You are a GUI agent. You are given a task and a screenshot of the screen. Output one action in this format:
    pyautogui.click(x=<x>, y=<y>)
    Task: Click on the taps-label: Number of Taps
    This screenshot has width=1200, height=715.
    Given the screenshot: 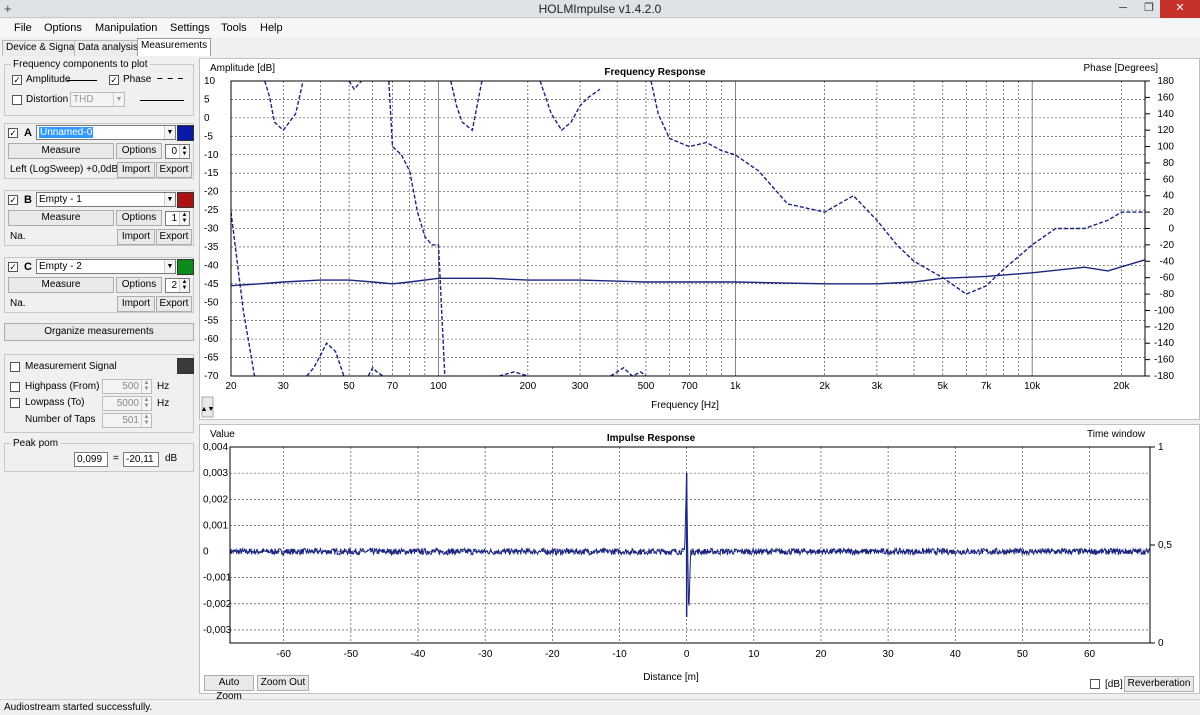 What is the action you would take?
    pyautogui.click(x=60, y=419)
    